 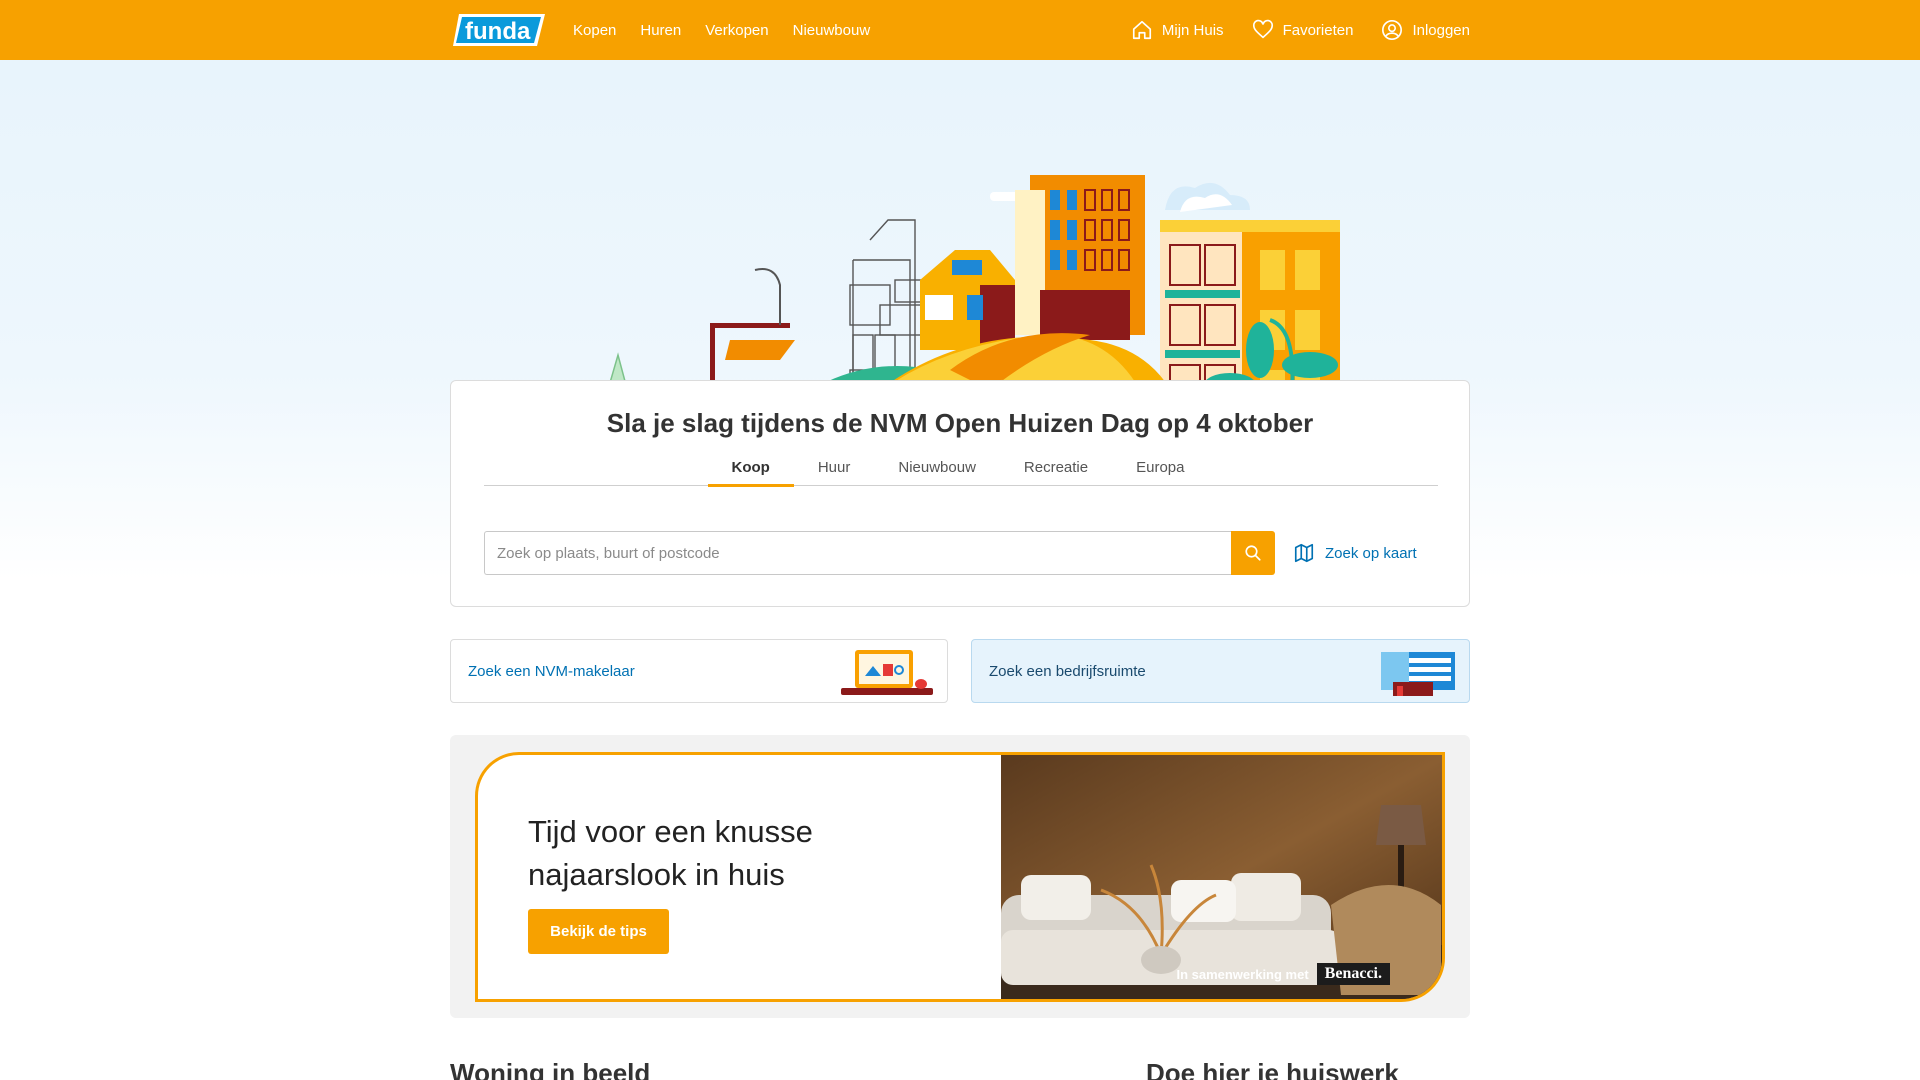 What do you see at coordinates (1160, 465) in the screenshot?
I see `tab-europa: Europa` at bounding box center [1160, 465].